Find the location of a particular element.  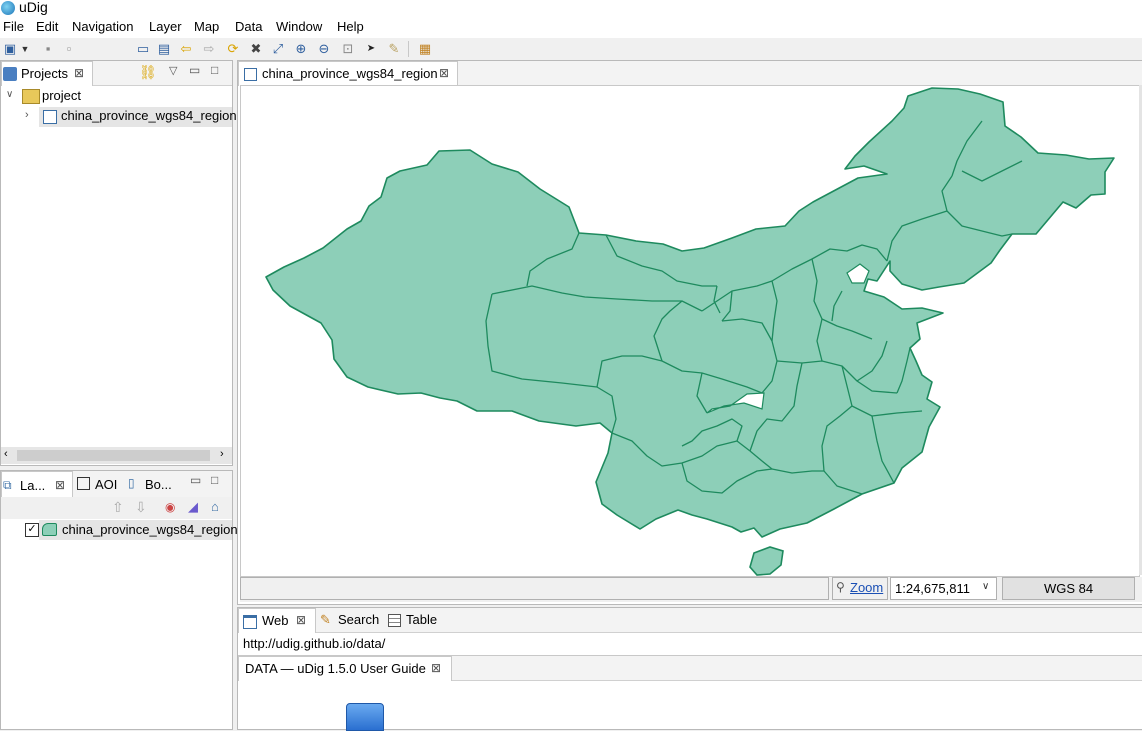

tab-map-label: china_province_wgs84_region is located at coordinates (350, 73).